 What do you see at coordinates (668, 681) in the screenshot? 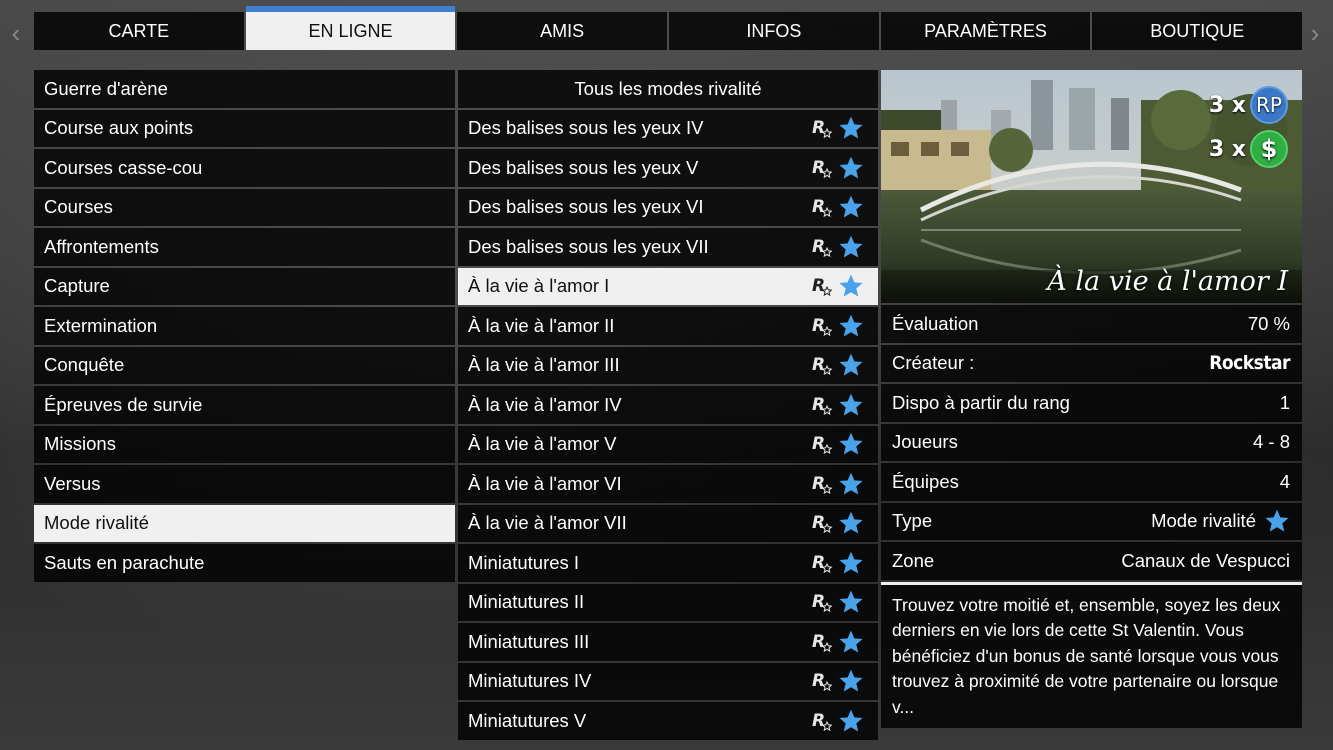
I see `mode-item: Miniatutures IV R` at bounding box center [668, 681].